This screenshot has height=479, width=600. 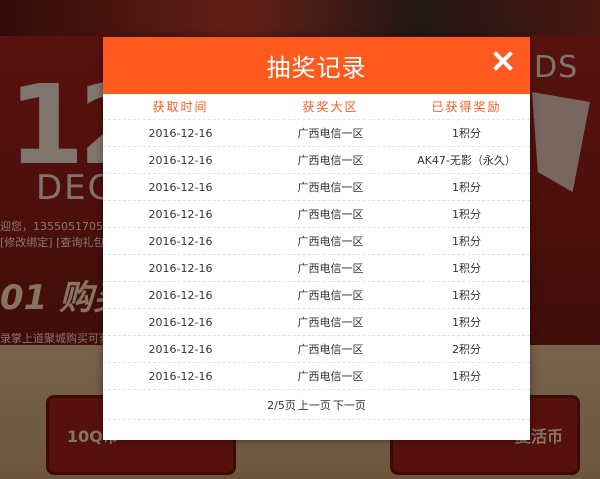 What do you see at coordinates (466, 107) in the screenshot?
I see `column-header-reward: 已获得奖励` at bounding box center [466, 107].